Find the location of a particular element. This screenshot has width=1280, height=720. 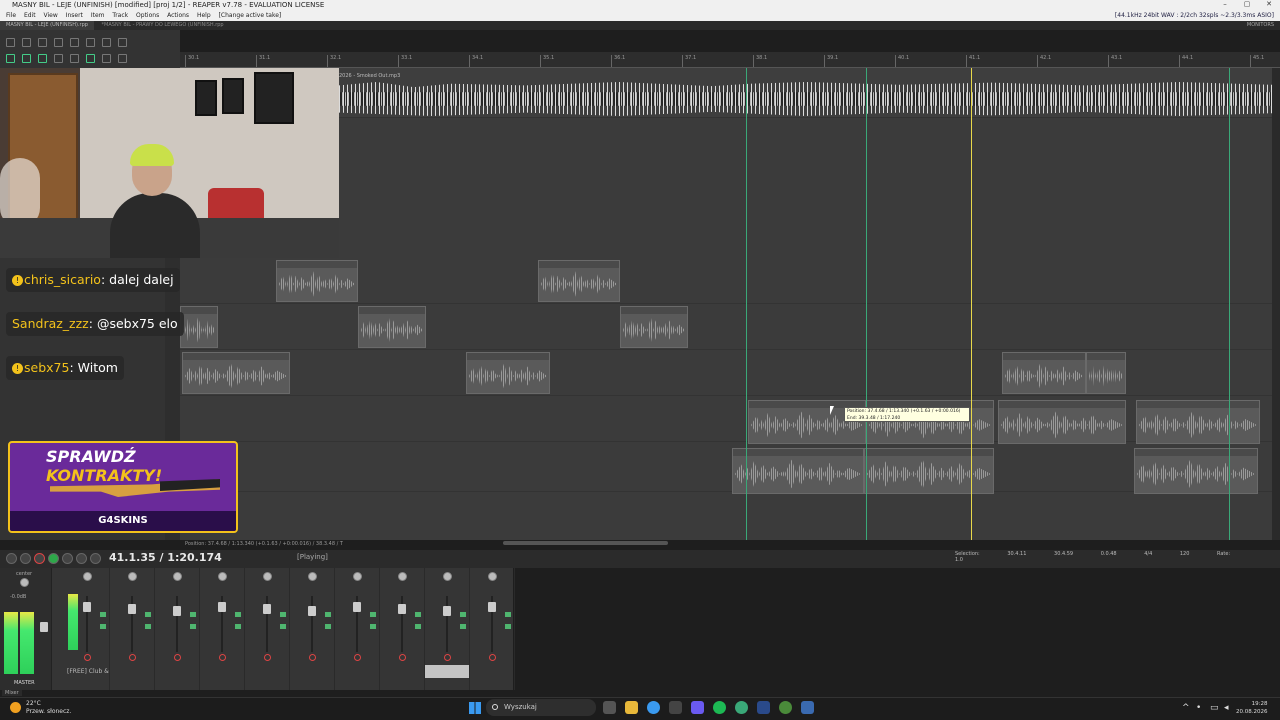

mixer-tab: Mixer is located at coordinates (12, 693).